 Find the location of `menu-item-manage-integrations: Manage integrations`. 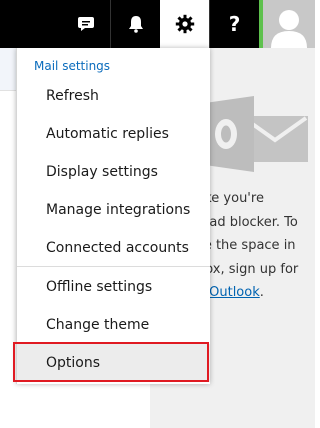

menu-item-manage-integrations: Manage integrations is located at coordinates (113, 210).